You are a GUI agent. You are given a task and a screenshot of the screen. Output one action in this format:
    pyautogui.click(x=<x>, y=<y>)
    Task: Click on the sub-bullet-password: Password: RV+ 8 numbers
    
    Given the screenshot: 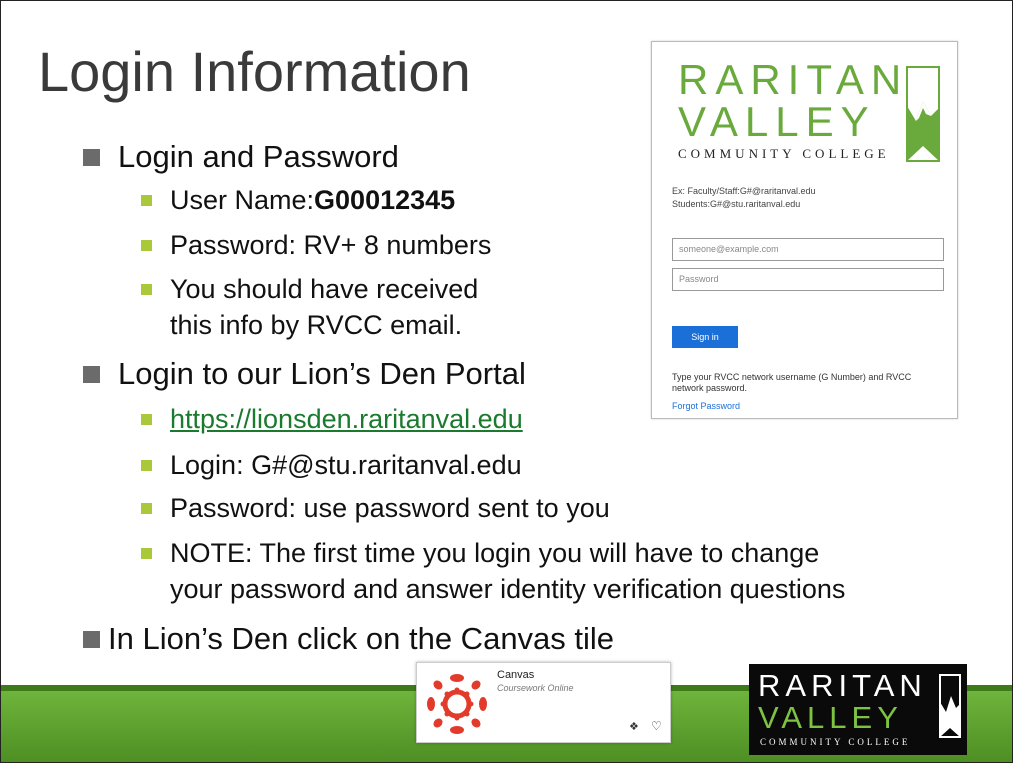 What is the action you would take?
    pyautogui.click(x=316, y=245)
    